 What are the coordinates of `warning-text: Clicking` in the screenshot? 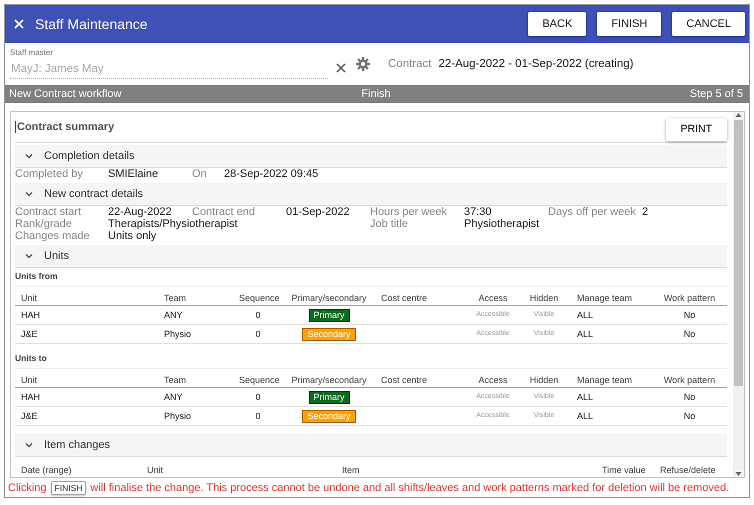 It's located at (27, 488).